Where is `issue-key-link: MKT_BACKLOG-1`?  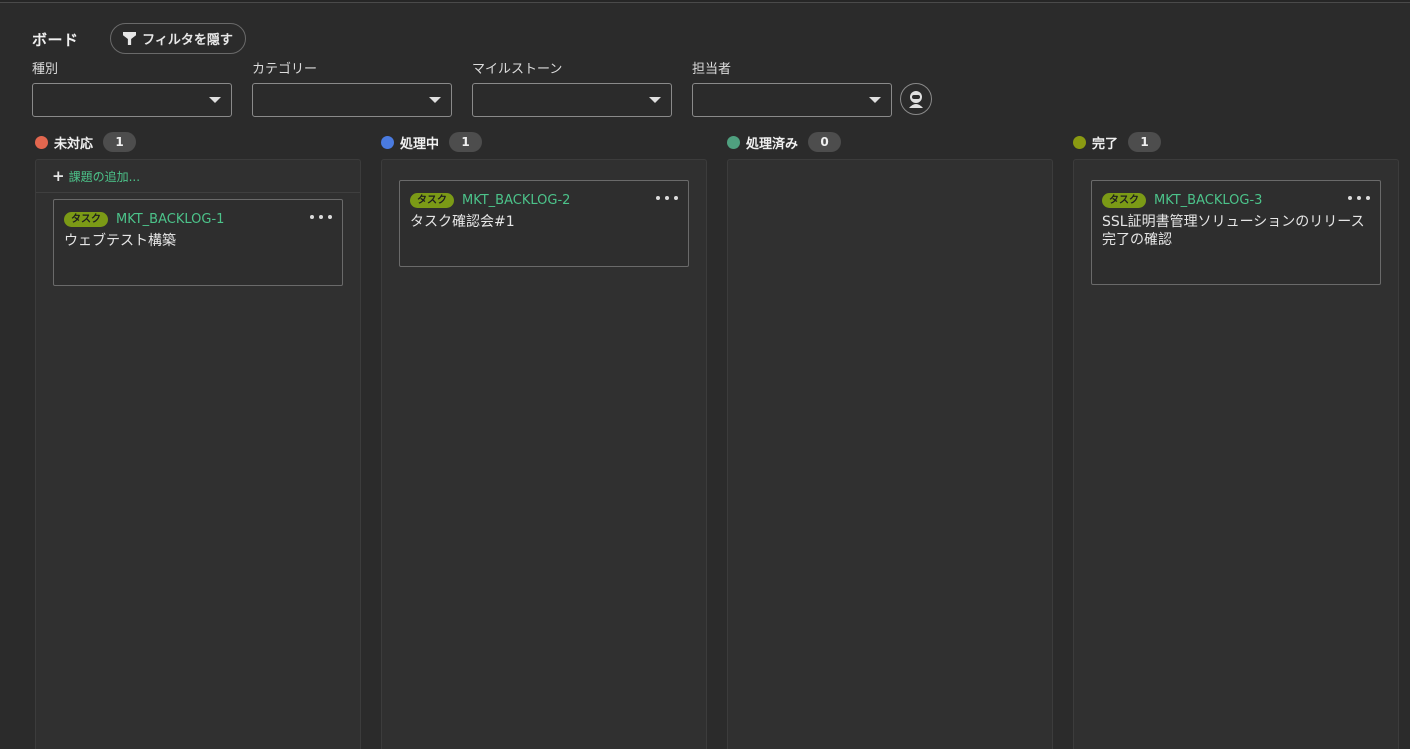
issue-key-link: MKT_BACKLOG-1 is located at coordinates (170, 219).